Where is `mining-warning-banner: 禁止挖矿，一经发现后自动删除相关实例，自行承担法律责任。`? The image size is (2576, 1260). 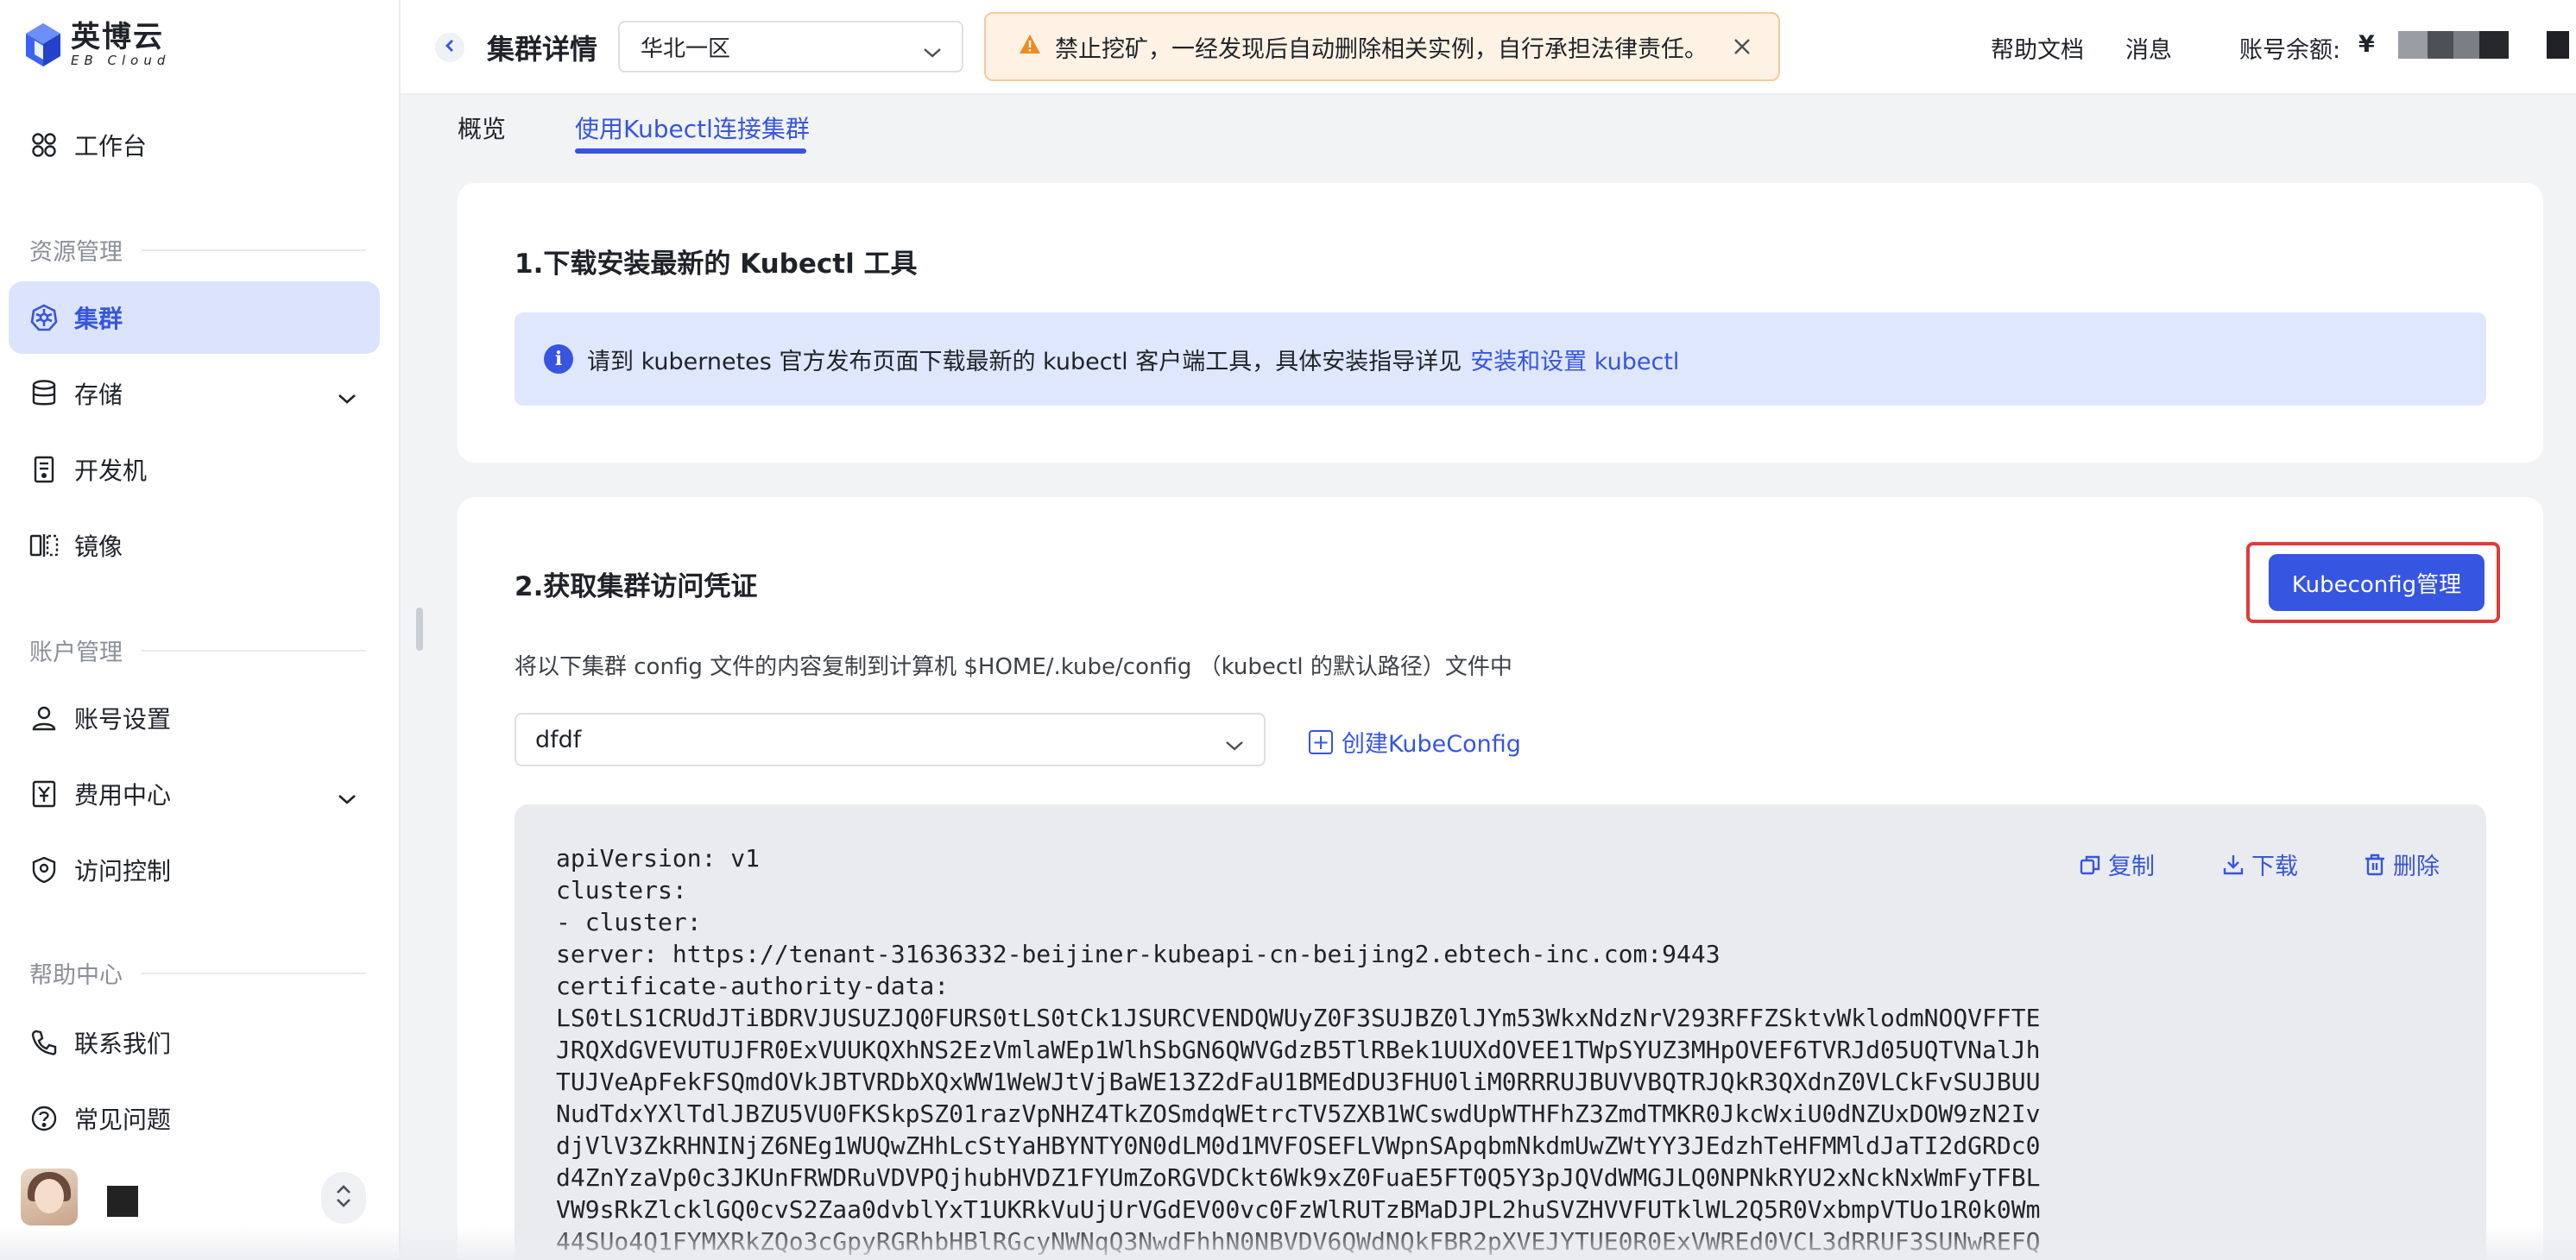
mining-warning-banner: 禁止挖矿，一经发现后自动删除相关实例，自行承担法律责任。 is located at coordinates (1382, 47).